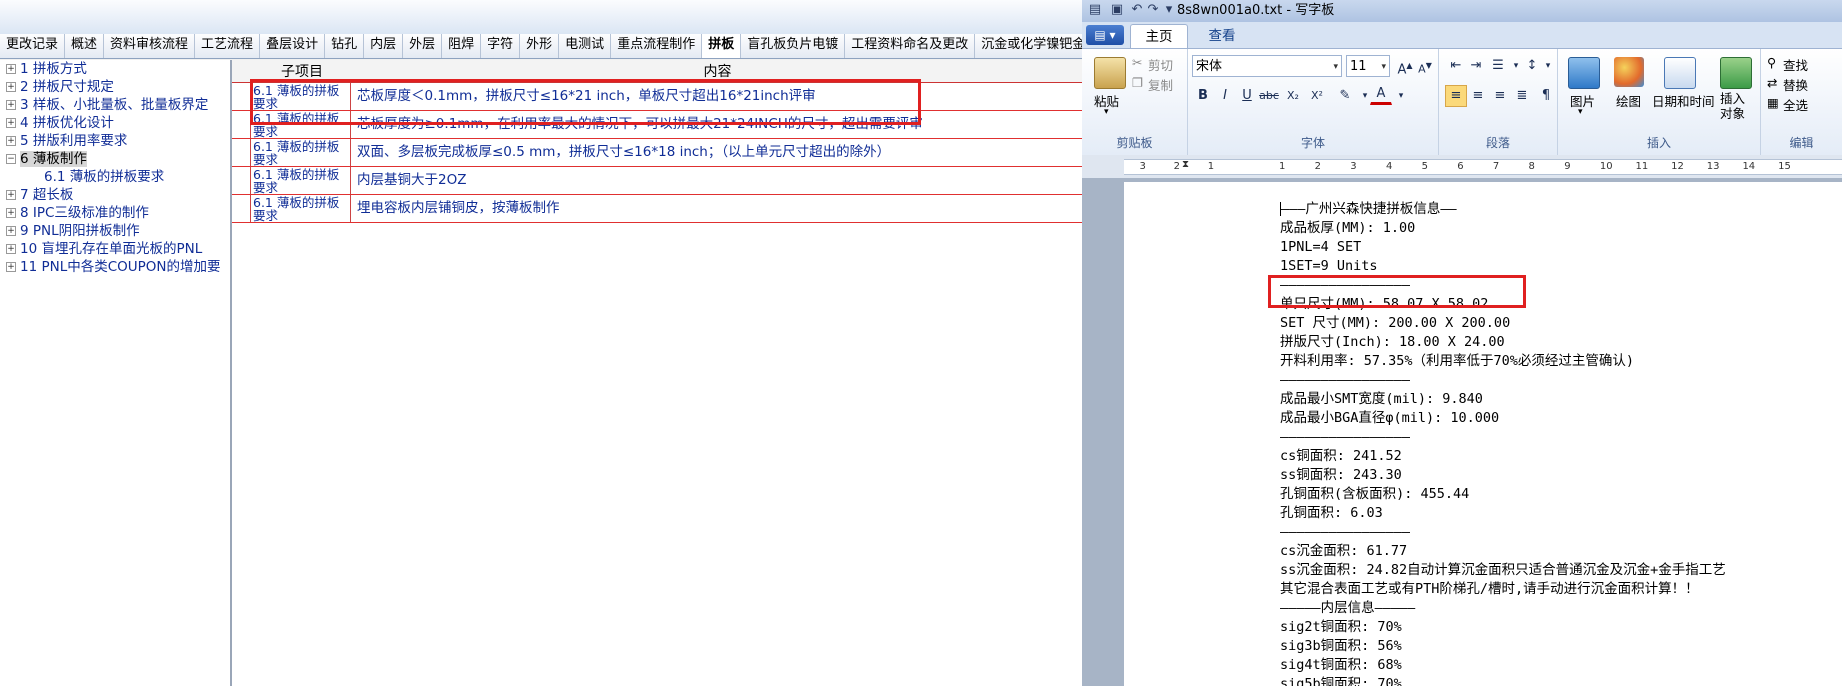  I want to click on superscript-button: X², so click(1317, 96).